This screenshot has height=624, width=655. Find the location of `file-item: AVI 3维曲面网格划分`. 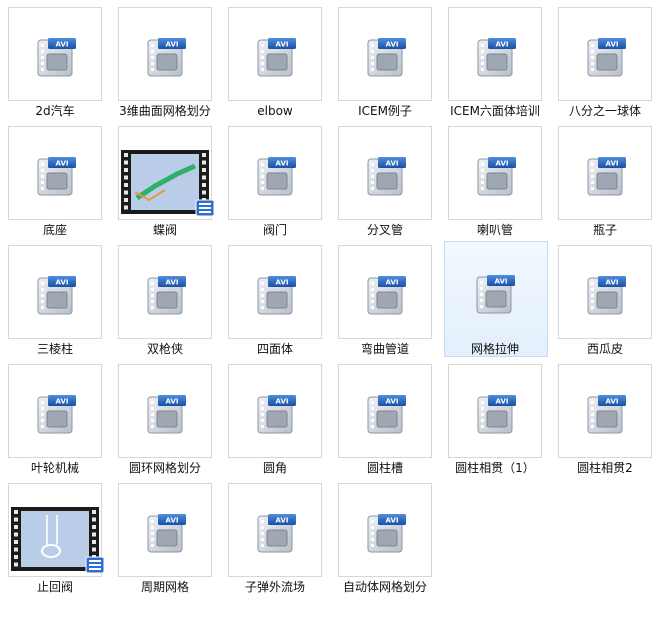

file-item: AVI 3维曲面网格划分 is located at coordinates (165, 60).